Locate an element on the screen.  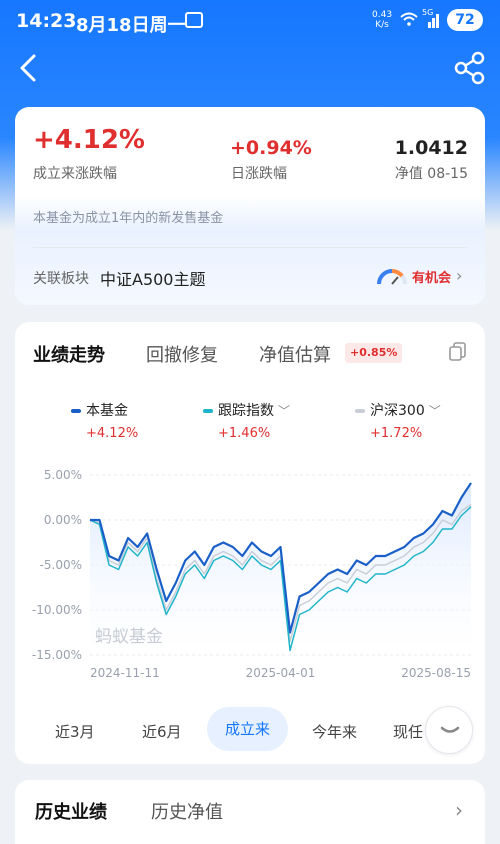
estimate-badge: +0.85% is located at coordinates (374, 353).